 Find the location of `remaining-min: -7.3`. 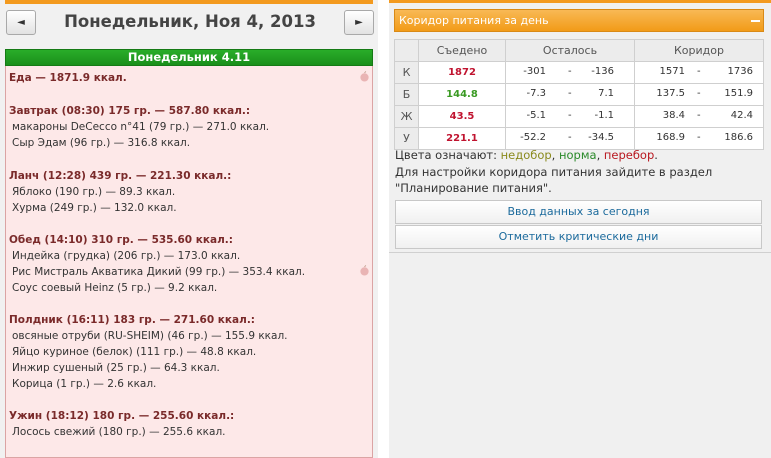

remaining-min: -7.3 is located at coordinates (536, 93).